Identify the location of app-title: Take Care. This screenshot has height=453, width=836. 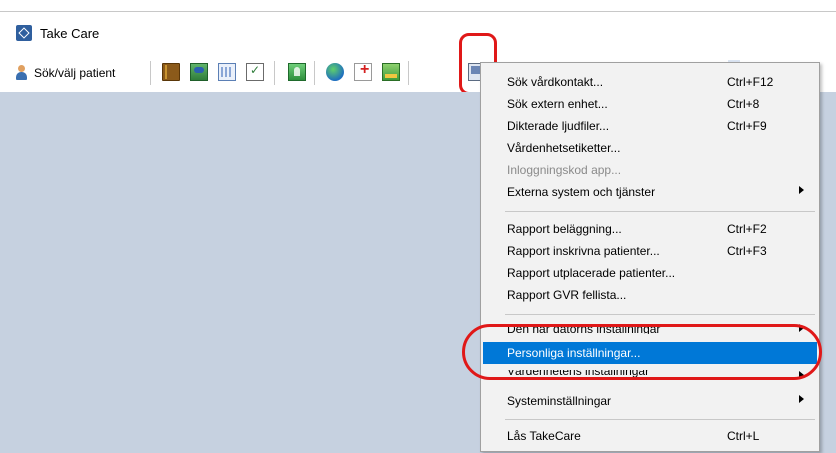
(70, 33).